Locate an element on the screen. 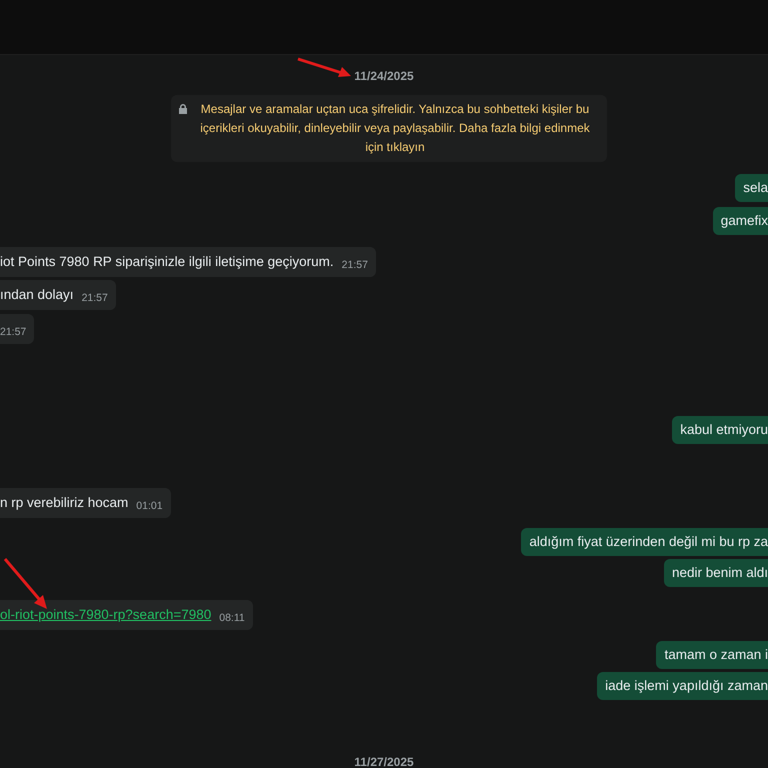  sent-message: kabul etmiyoru is located at coordinates (720, 430).